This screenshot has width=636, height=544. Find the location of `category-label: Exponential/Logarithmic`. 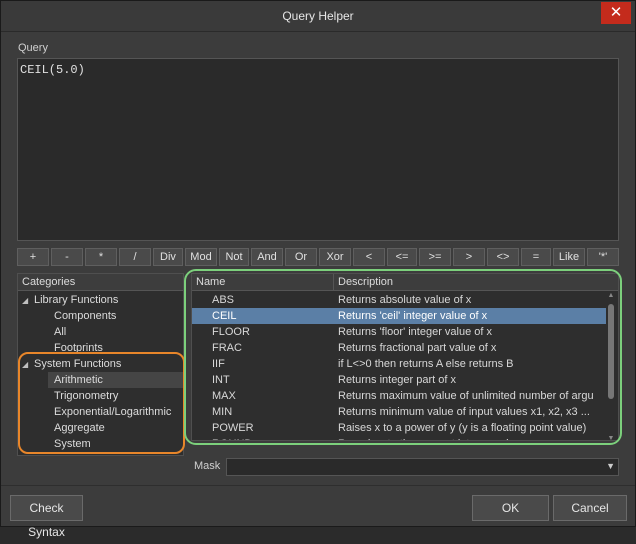

category-label: Exponential/Logarithmic is located at coordinates (113, 412).